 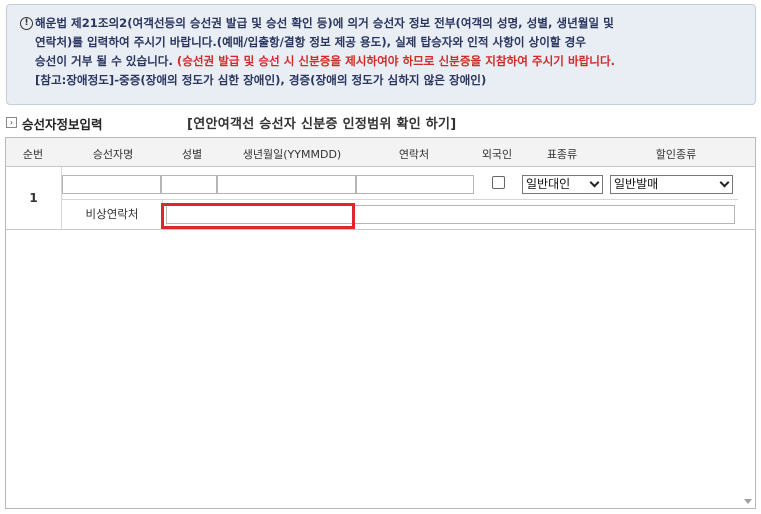 I want to click on gender-input, so click(x=189, y=184).